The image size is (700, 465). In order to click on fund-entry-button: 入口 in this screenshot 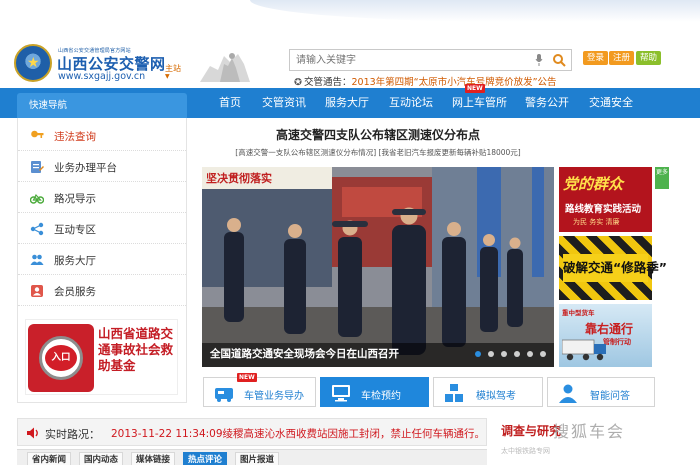, I will do `click(61, 358)`.